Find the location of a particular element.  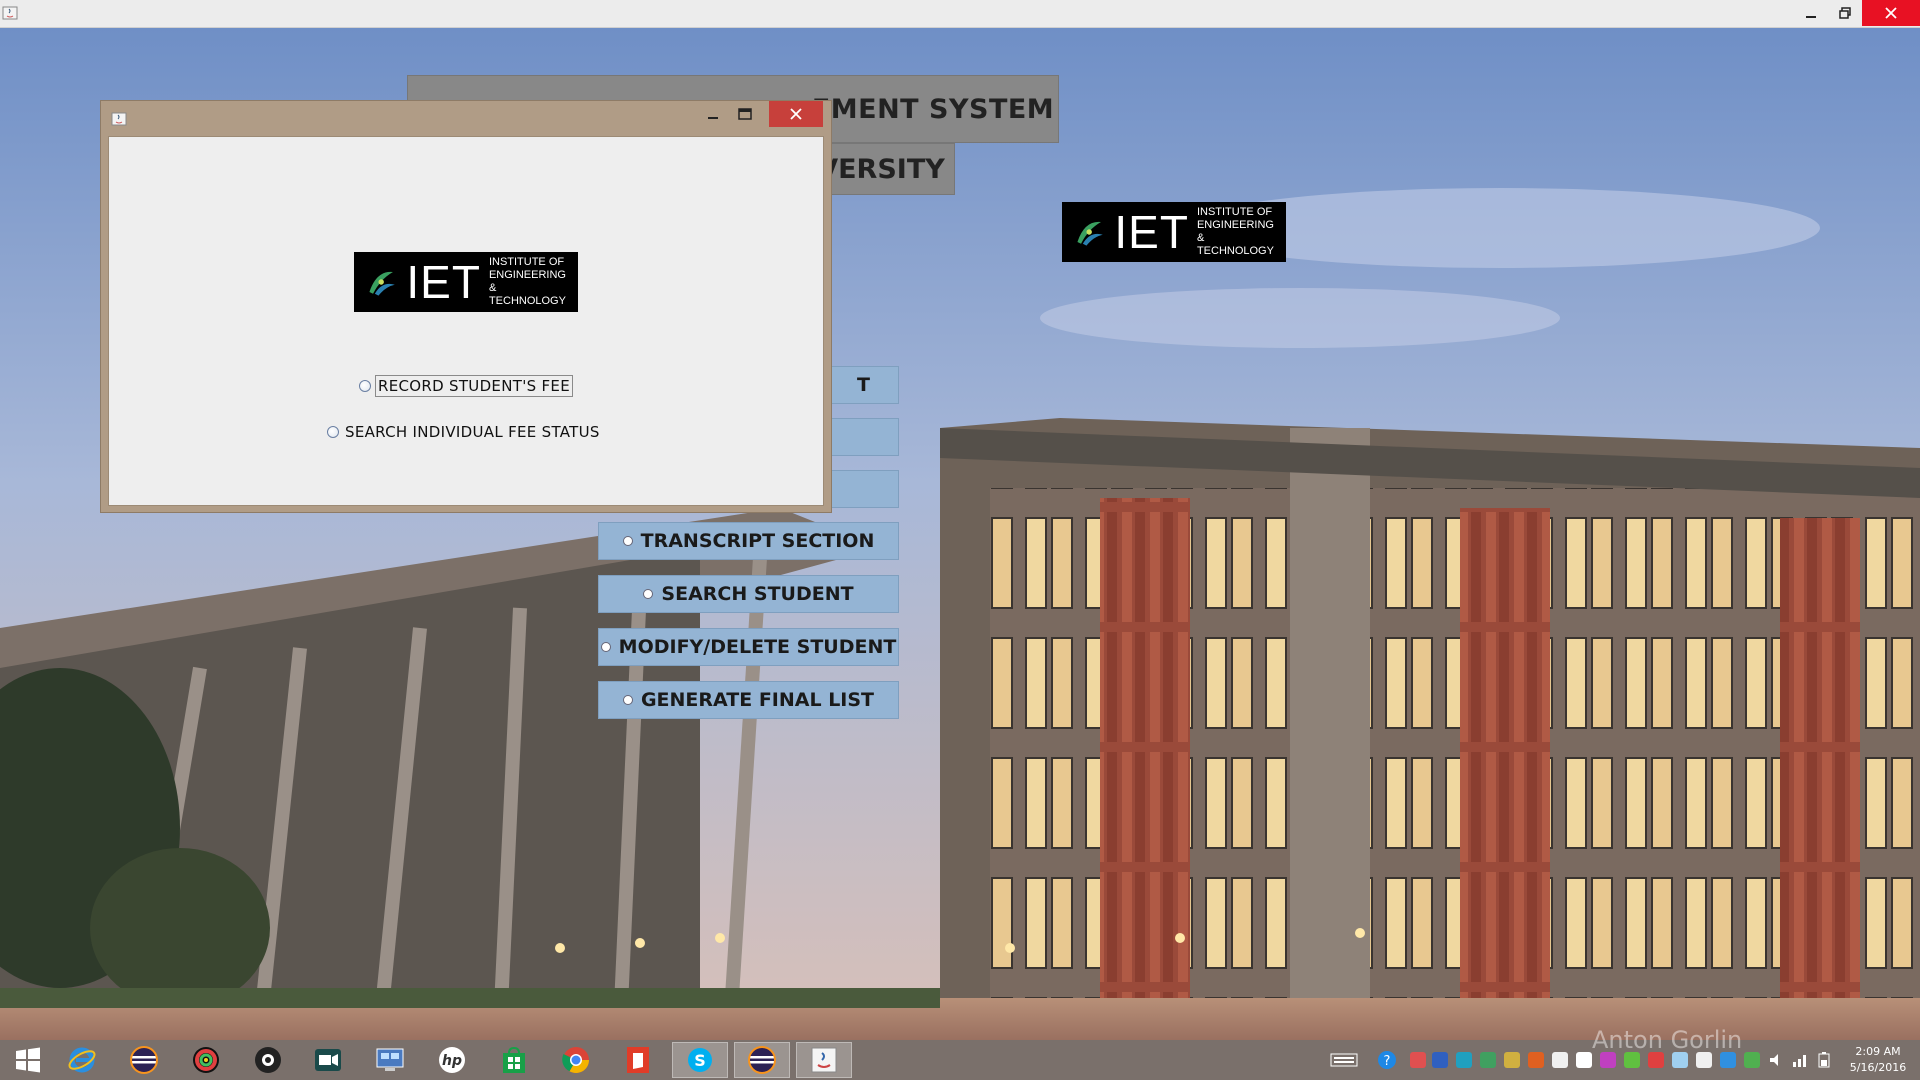

taskbar-internet-explorer is located at coordinates (82, 1060).